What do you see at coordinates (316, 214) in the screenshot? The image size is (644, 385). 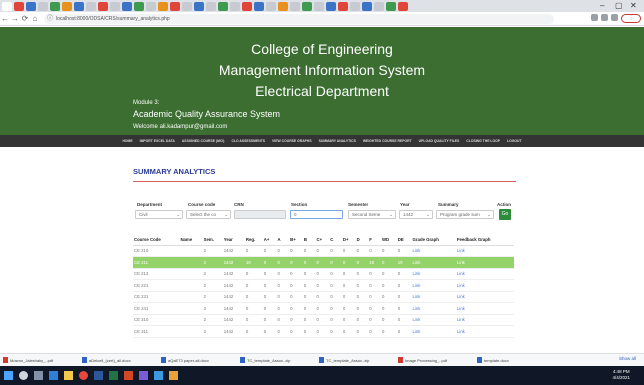 I see `section-input: 0` at bounding box center [316, 214].